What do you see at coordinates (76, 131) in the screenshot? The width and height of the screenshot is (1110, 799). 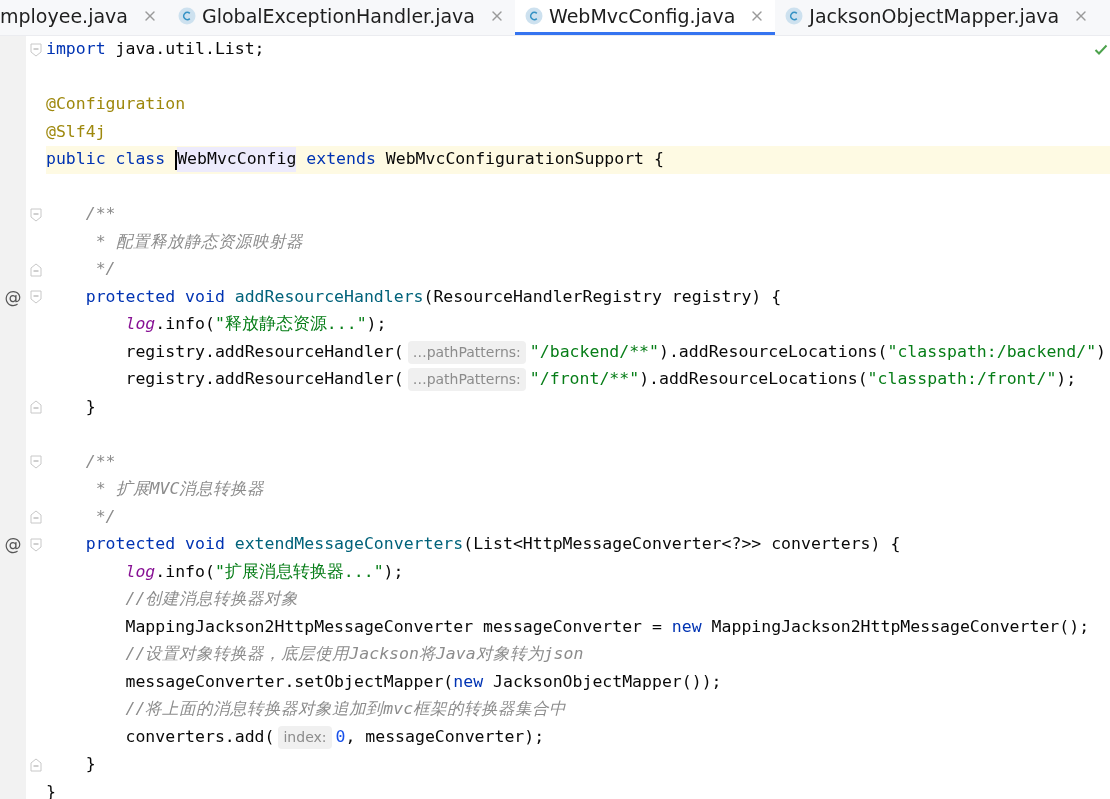 I see `code-line: @Slf4j` at bounding box center [76, 131].